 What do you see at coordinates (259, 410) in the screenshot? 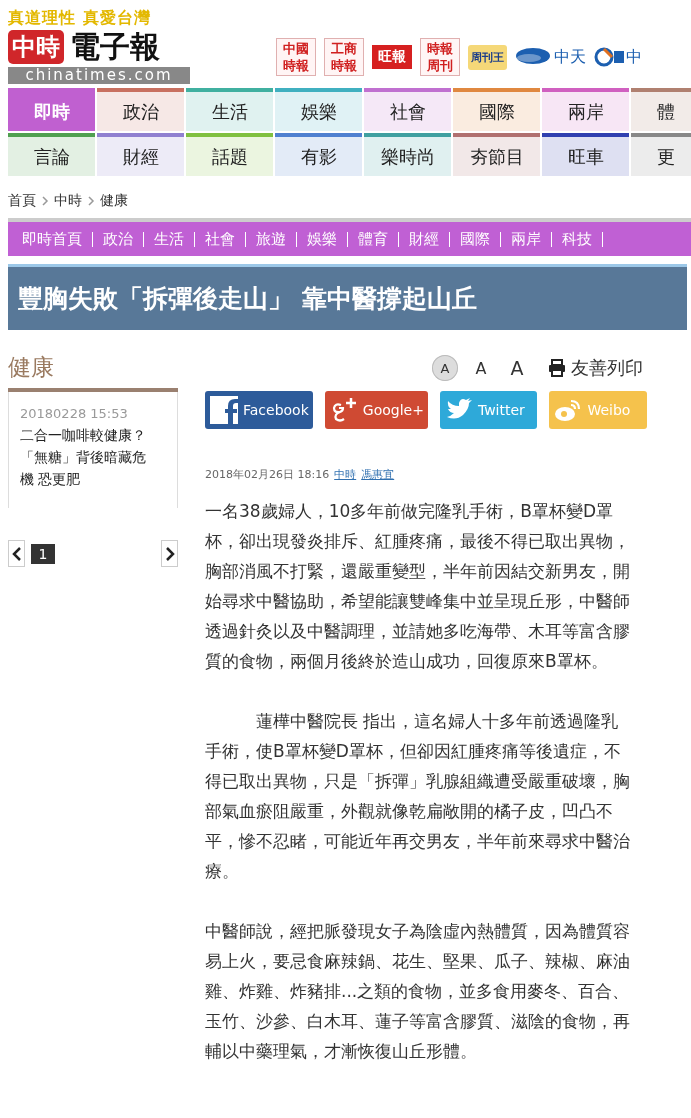
I see `share-button: Facebook` at bounding box center [259, 410].